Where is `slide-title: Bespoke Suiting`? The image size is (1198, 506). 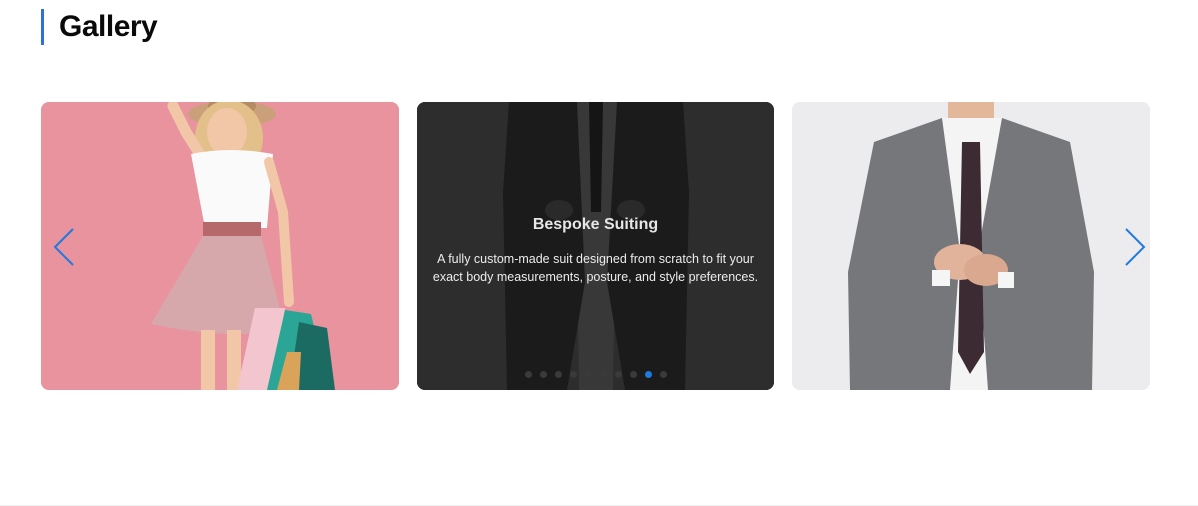 slide-title: Bespoke Suiting is located at coordinates (595, 224).